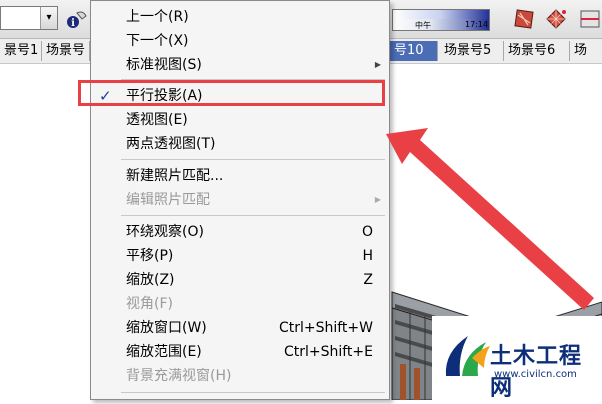  Describe the element at coordinates (586, 51) in the screenshot. I see `tab-scene-partial: 场` at that location.